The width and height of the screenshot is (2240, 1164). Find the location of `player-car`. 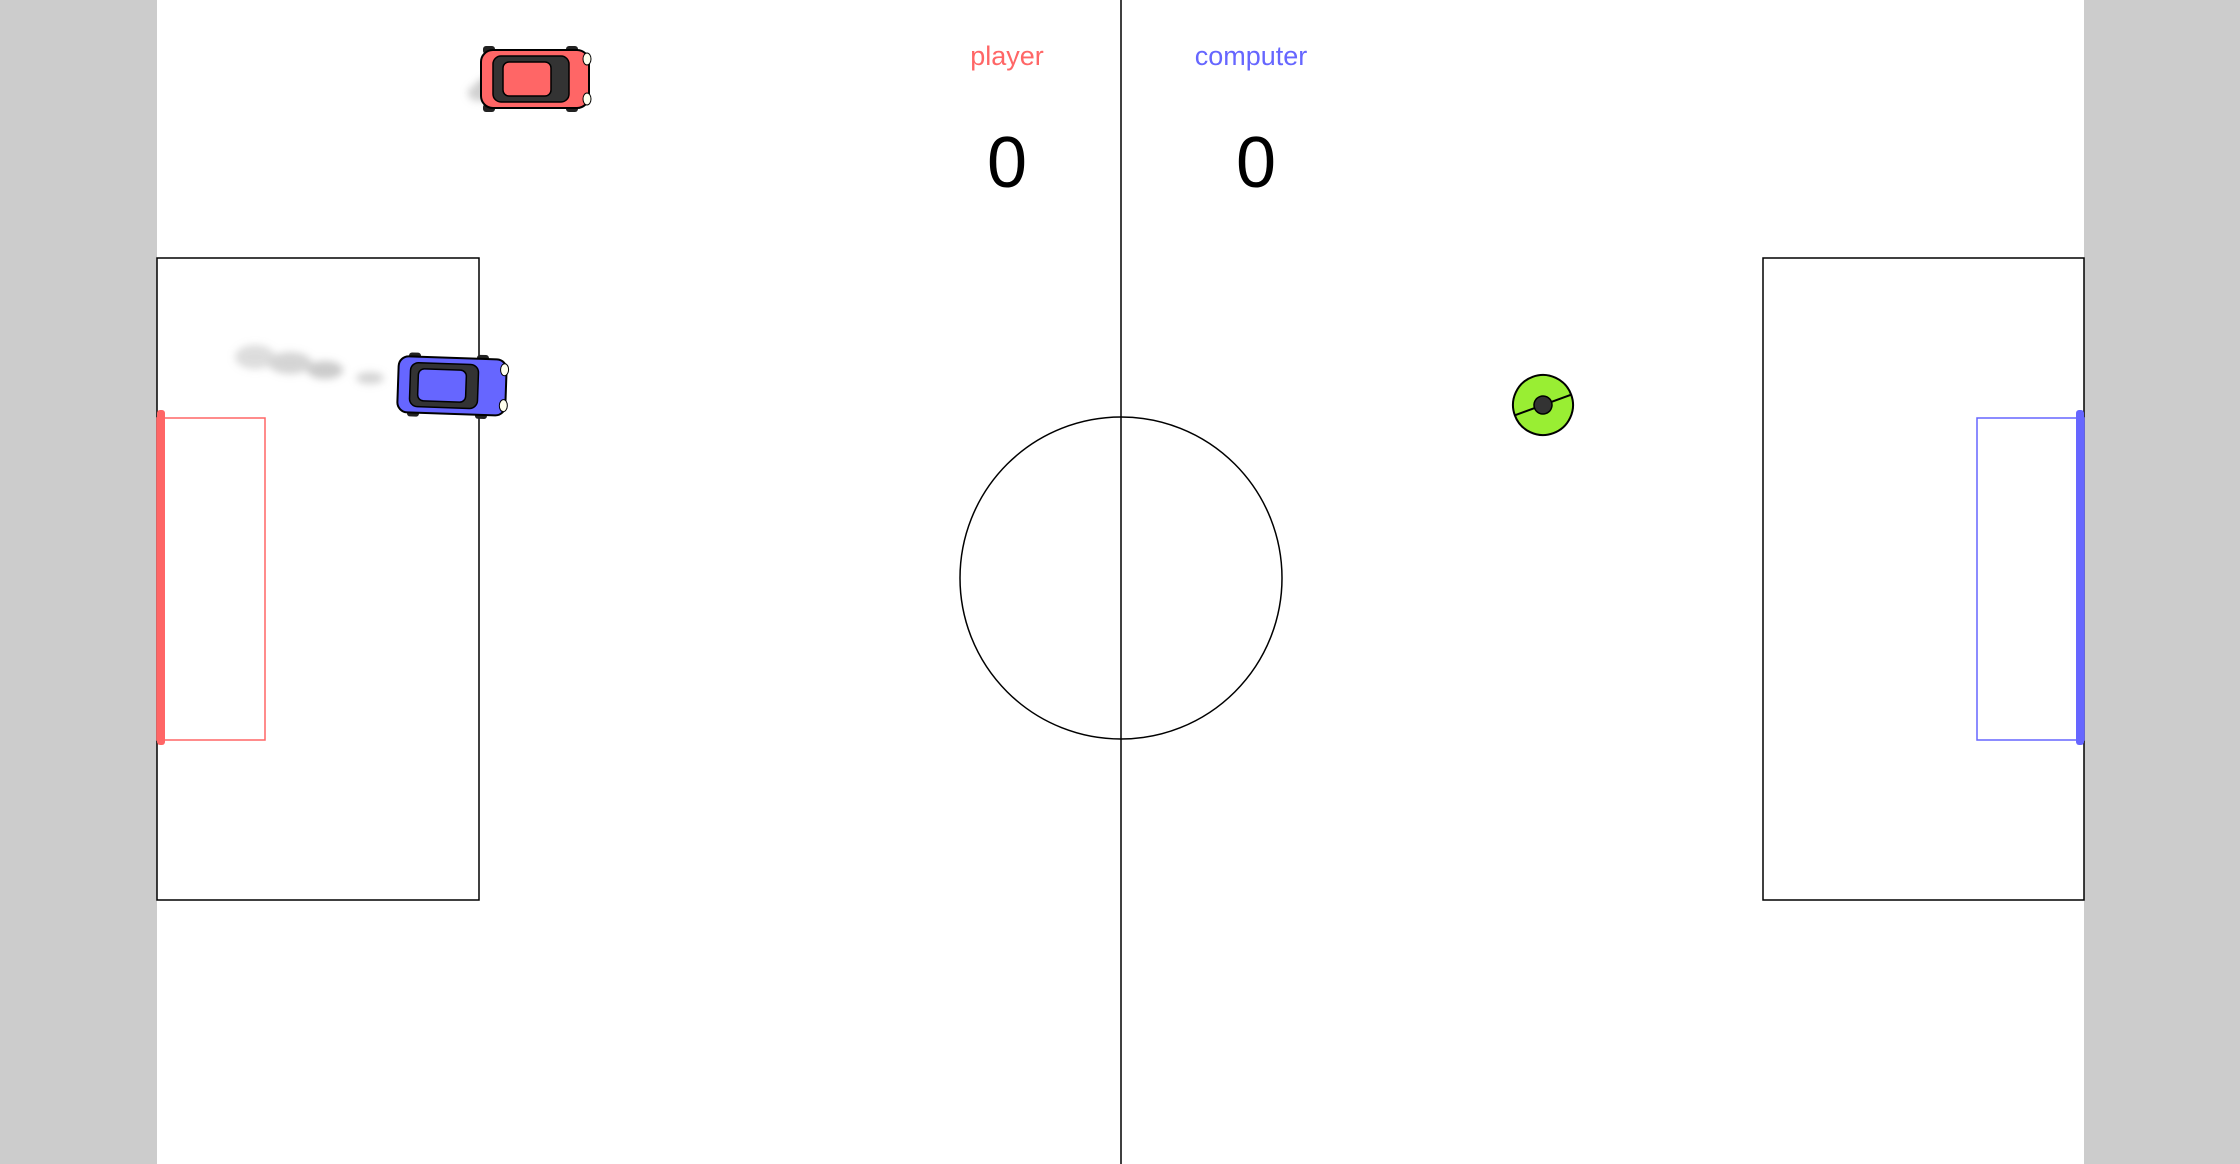

player-car is located at coordinates (536, 79).